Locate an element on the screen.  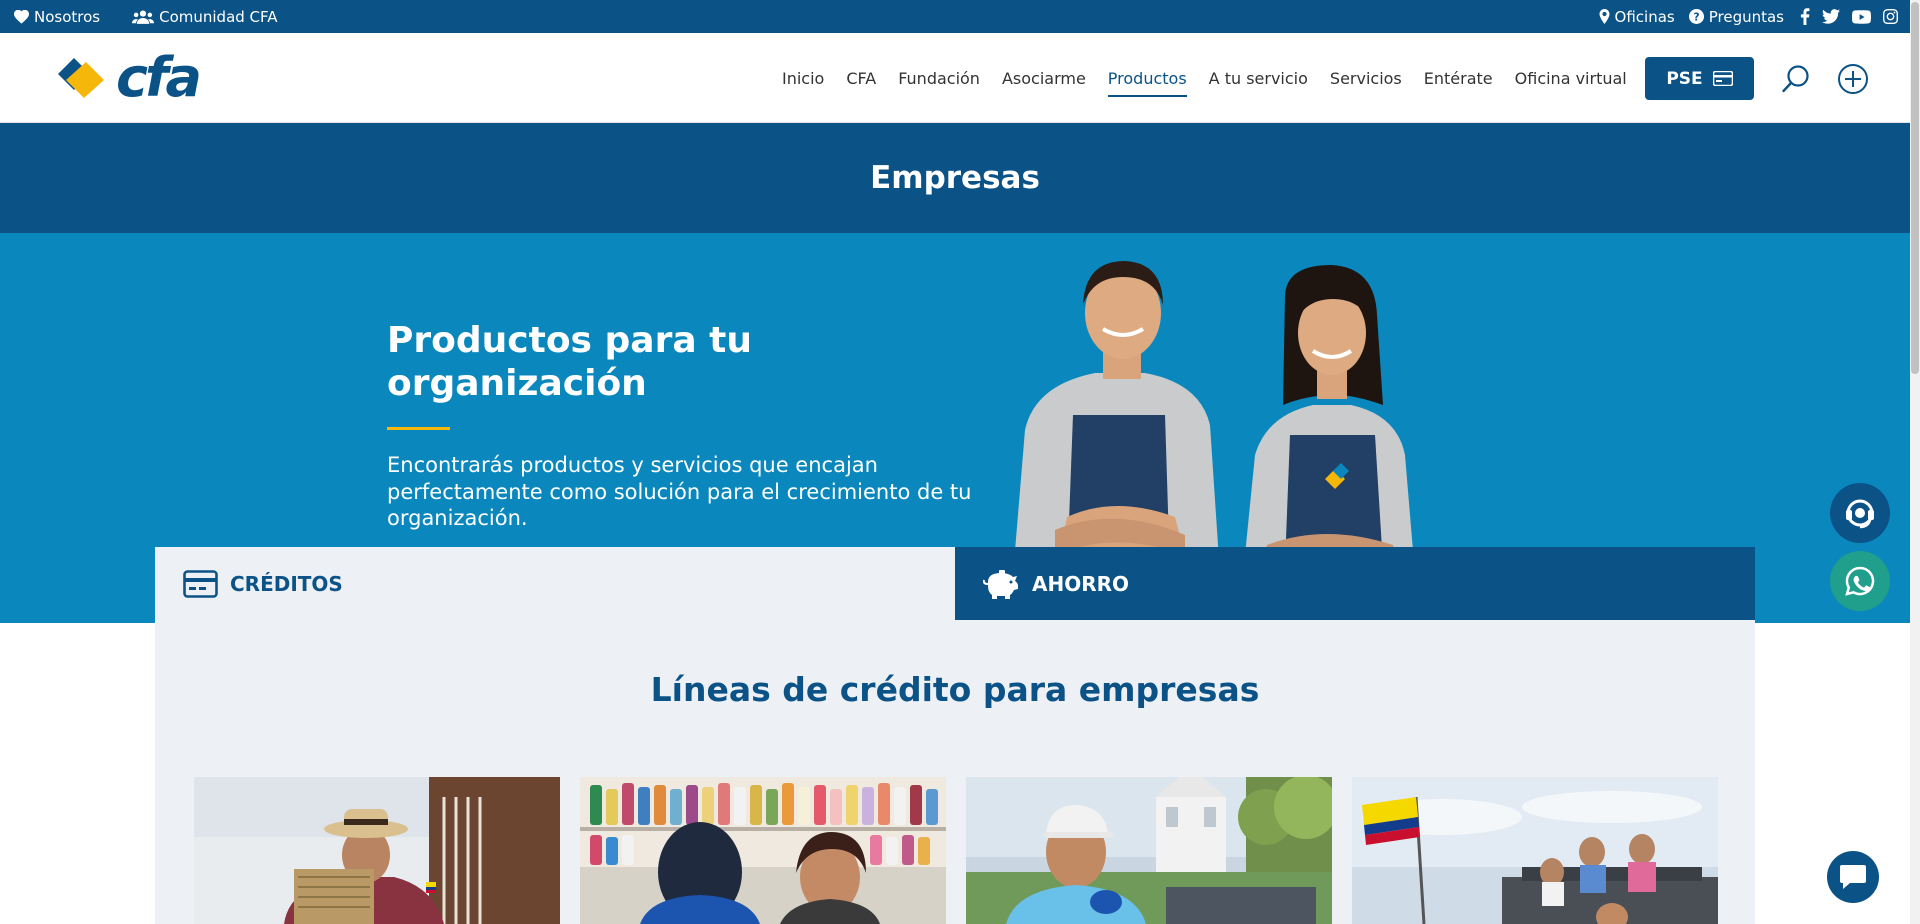
nav-servicios: Servicios is located at coordinates (1366, 78).